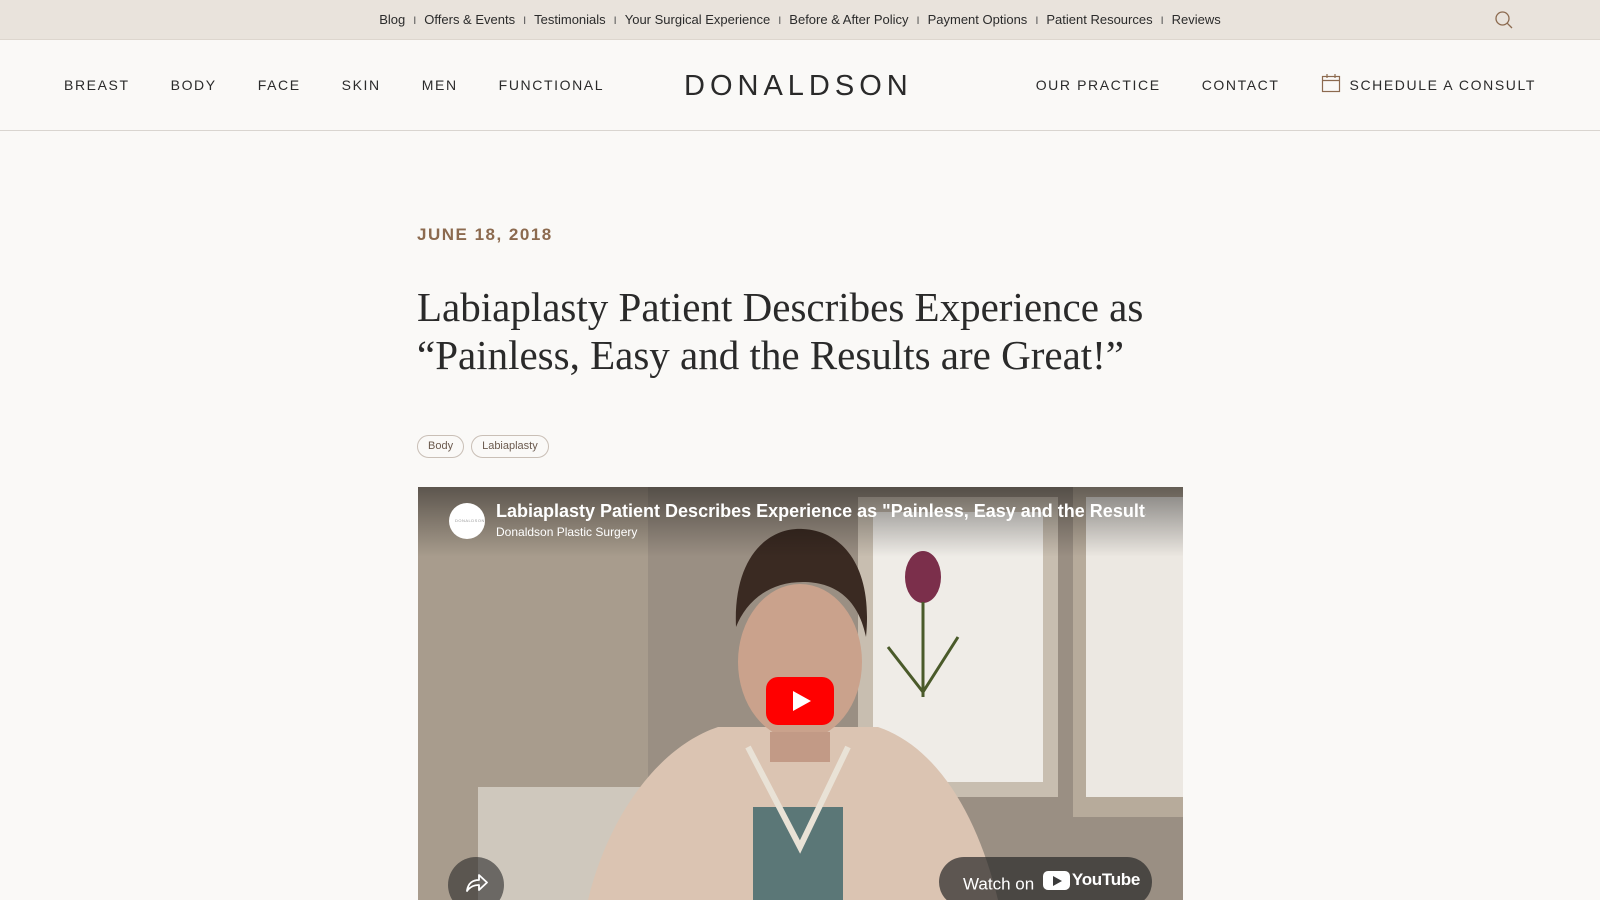 Image resolution: width=1600 pixels, height=900 pixels. I want to click on nav-item-skin: SKIN, so click(361, 85).